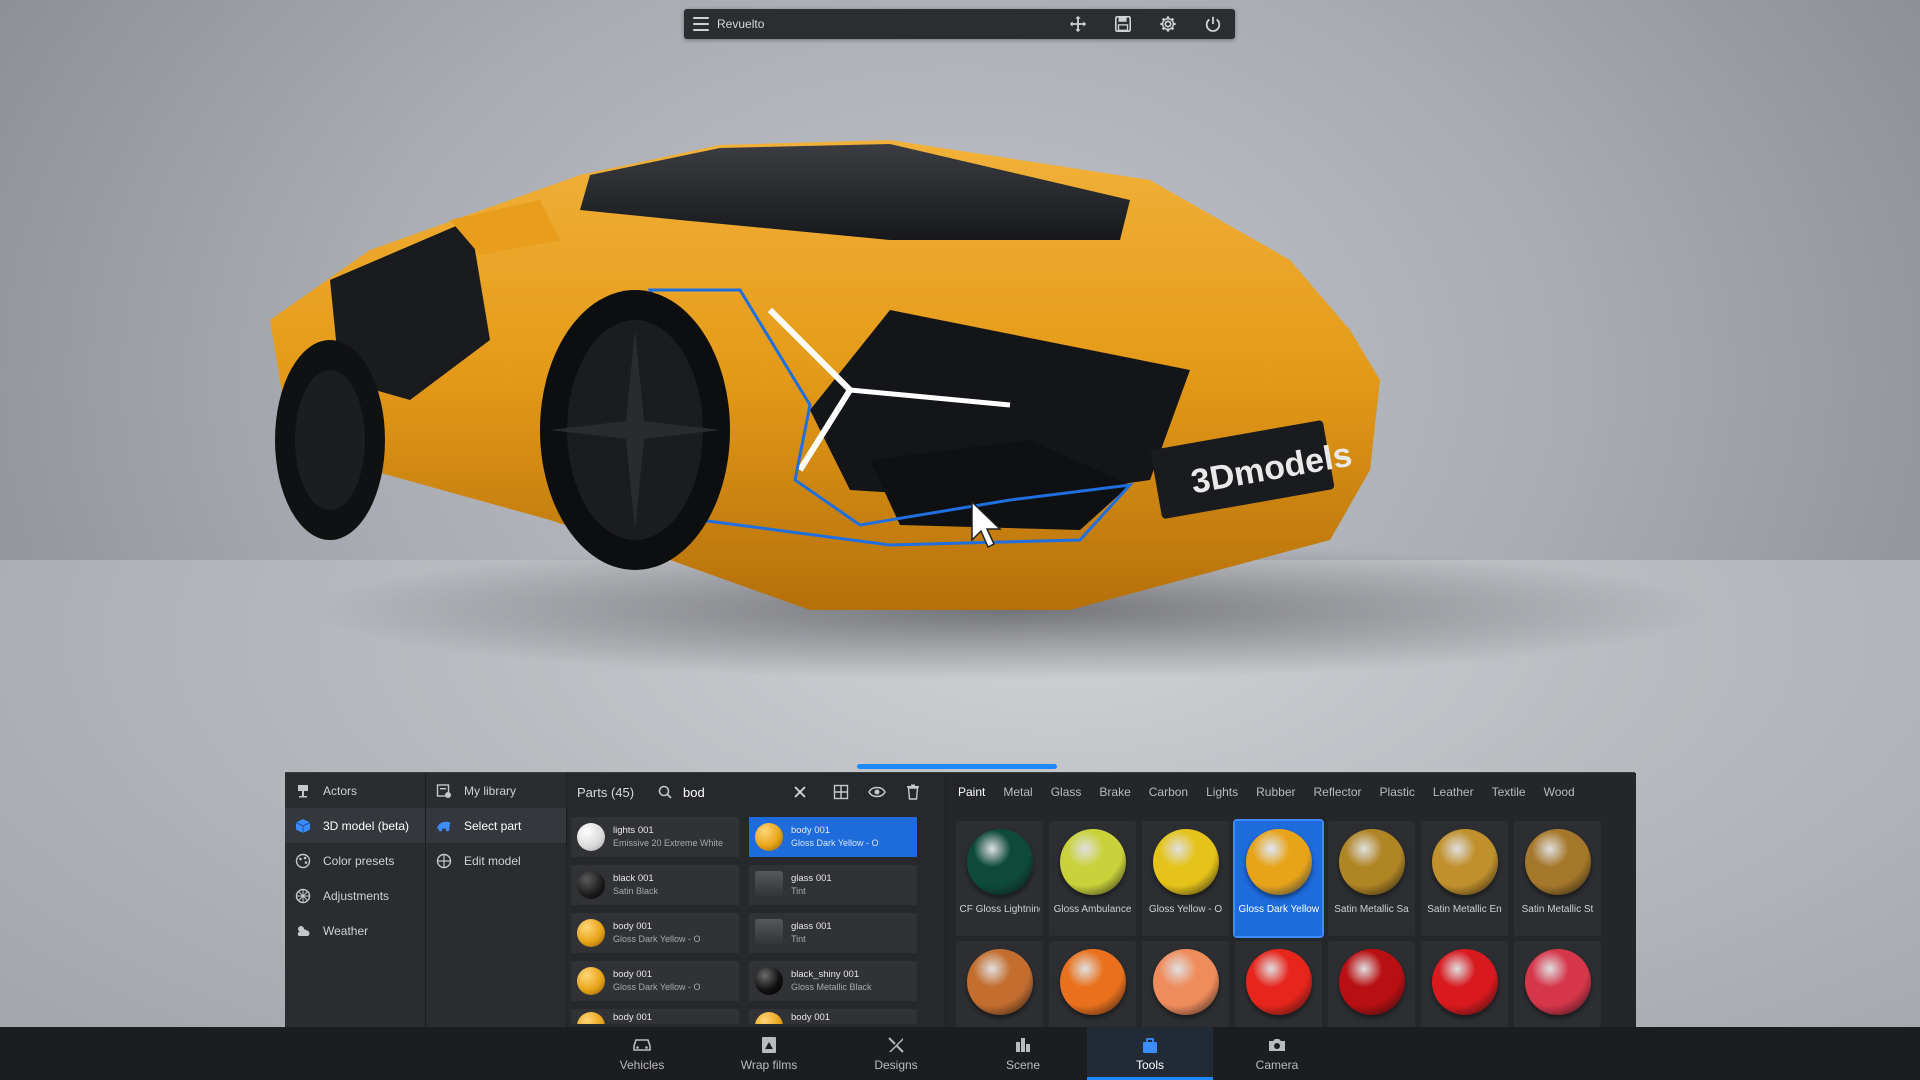 This screenshot has height=1080, width=1920. Describe the element at coordinates (633, 878) in the screenshot. I see `part-name: black 001` at that location.